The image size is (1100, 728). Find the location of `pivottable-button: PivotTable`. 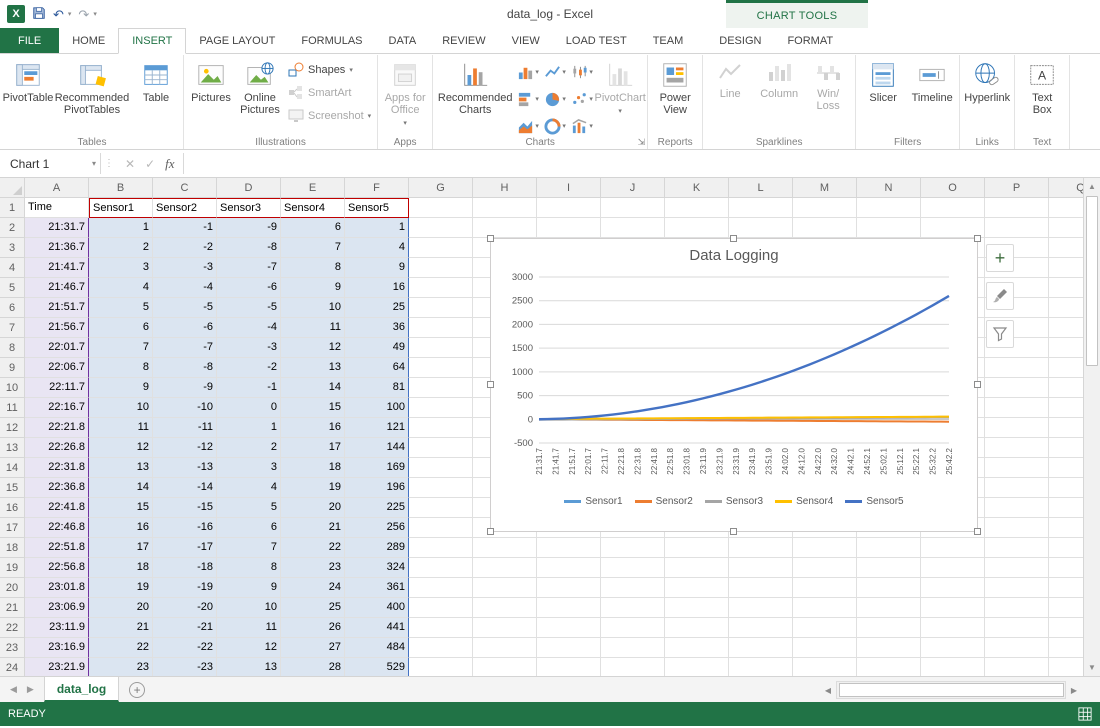

pivottable-button: PivotTable is located at coordinates (28, 81).